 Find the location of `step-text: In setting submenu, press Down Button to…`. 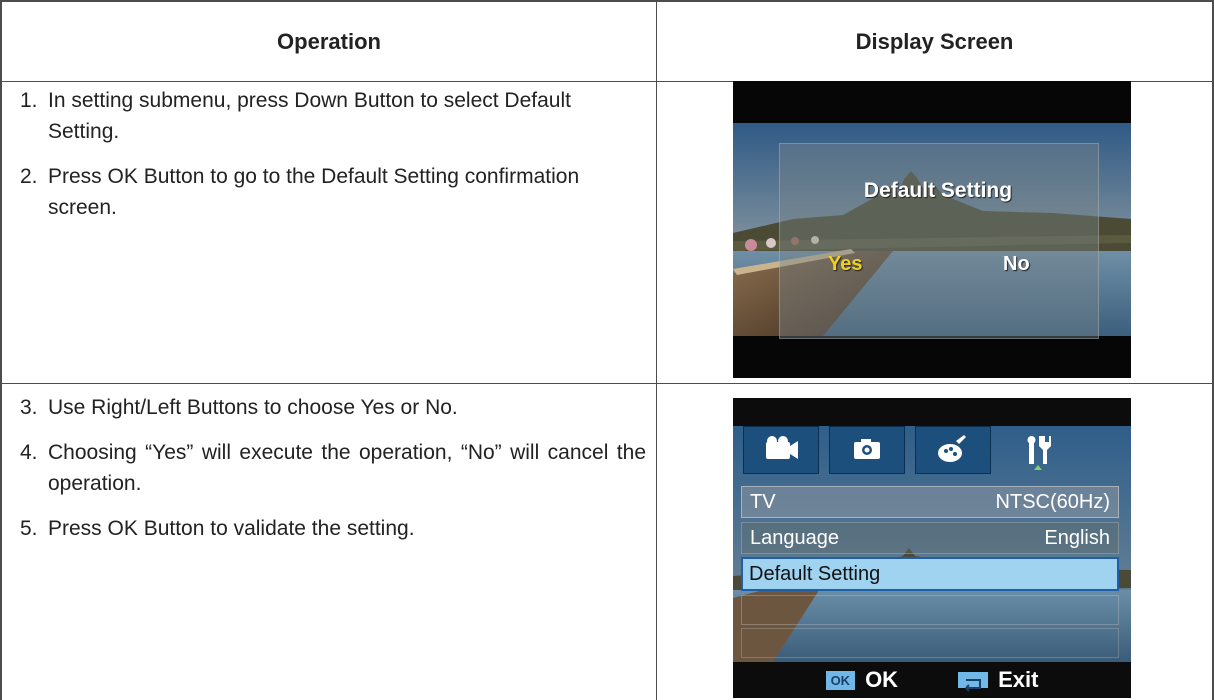

step-text: In setting submenu, press Down Button to… is located at coordinates (309, 116).